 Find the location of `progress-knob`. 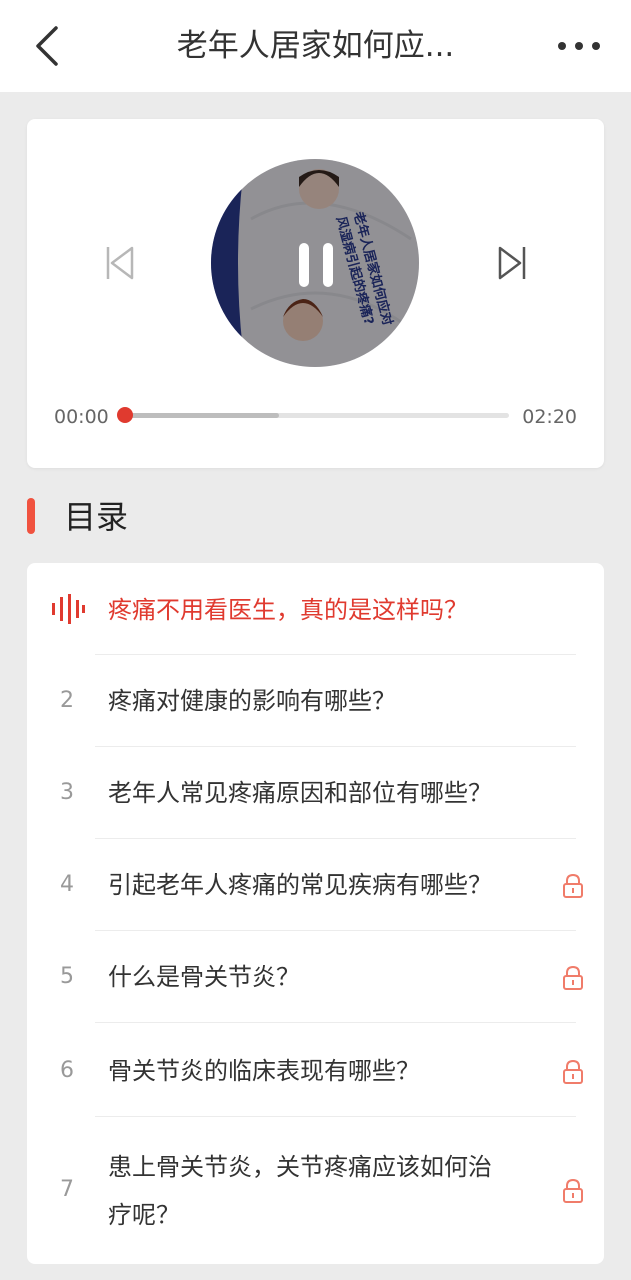

progress-knob is located at coordinates (125, 415).